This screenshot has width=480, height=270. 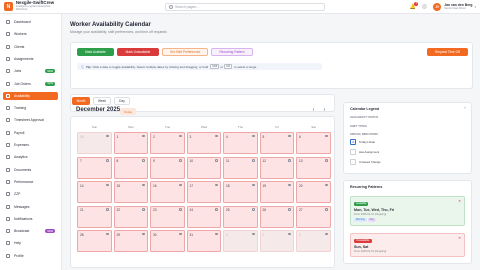 What do you see at coordinates (30, 157) in the screenshot?
I see `sidebar-item-analytics: Analytics` at bounding box center [30, 157].